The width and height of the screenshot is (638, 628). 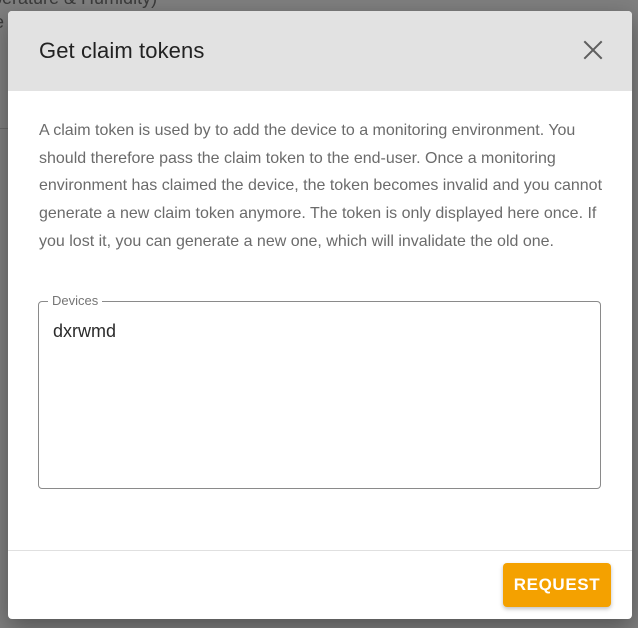 I want to click on devices-field-label: Devices, so click(x=75, y=300).